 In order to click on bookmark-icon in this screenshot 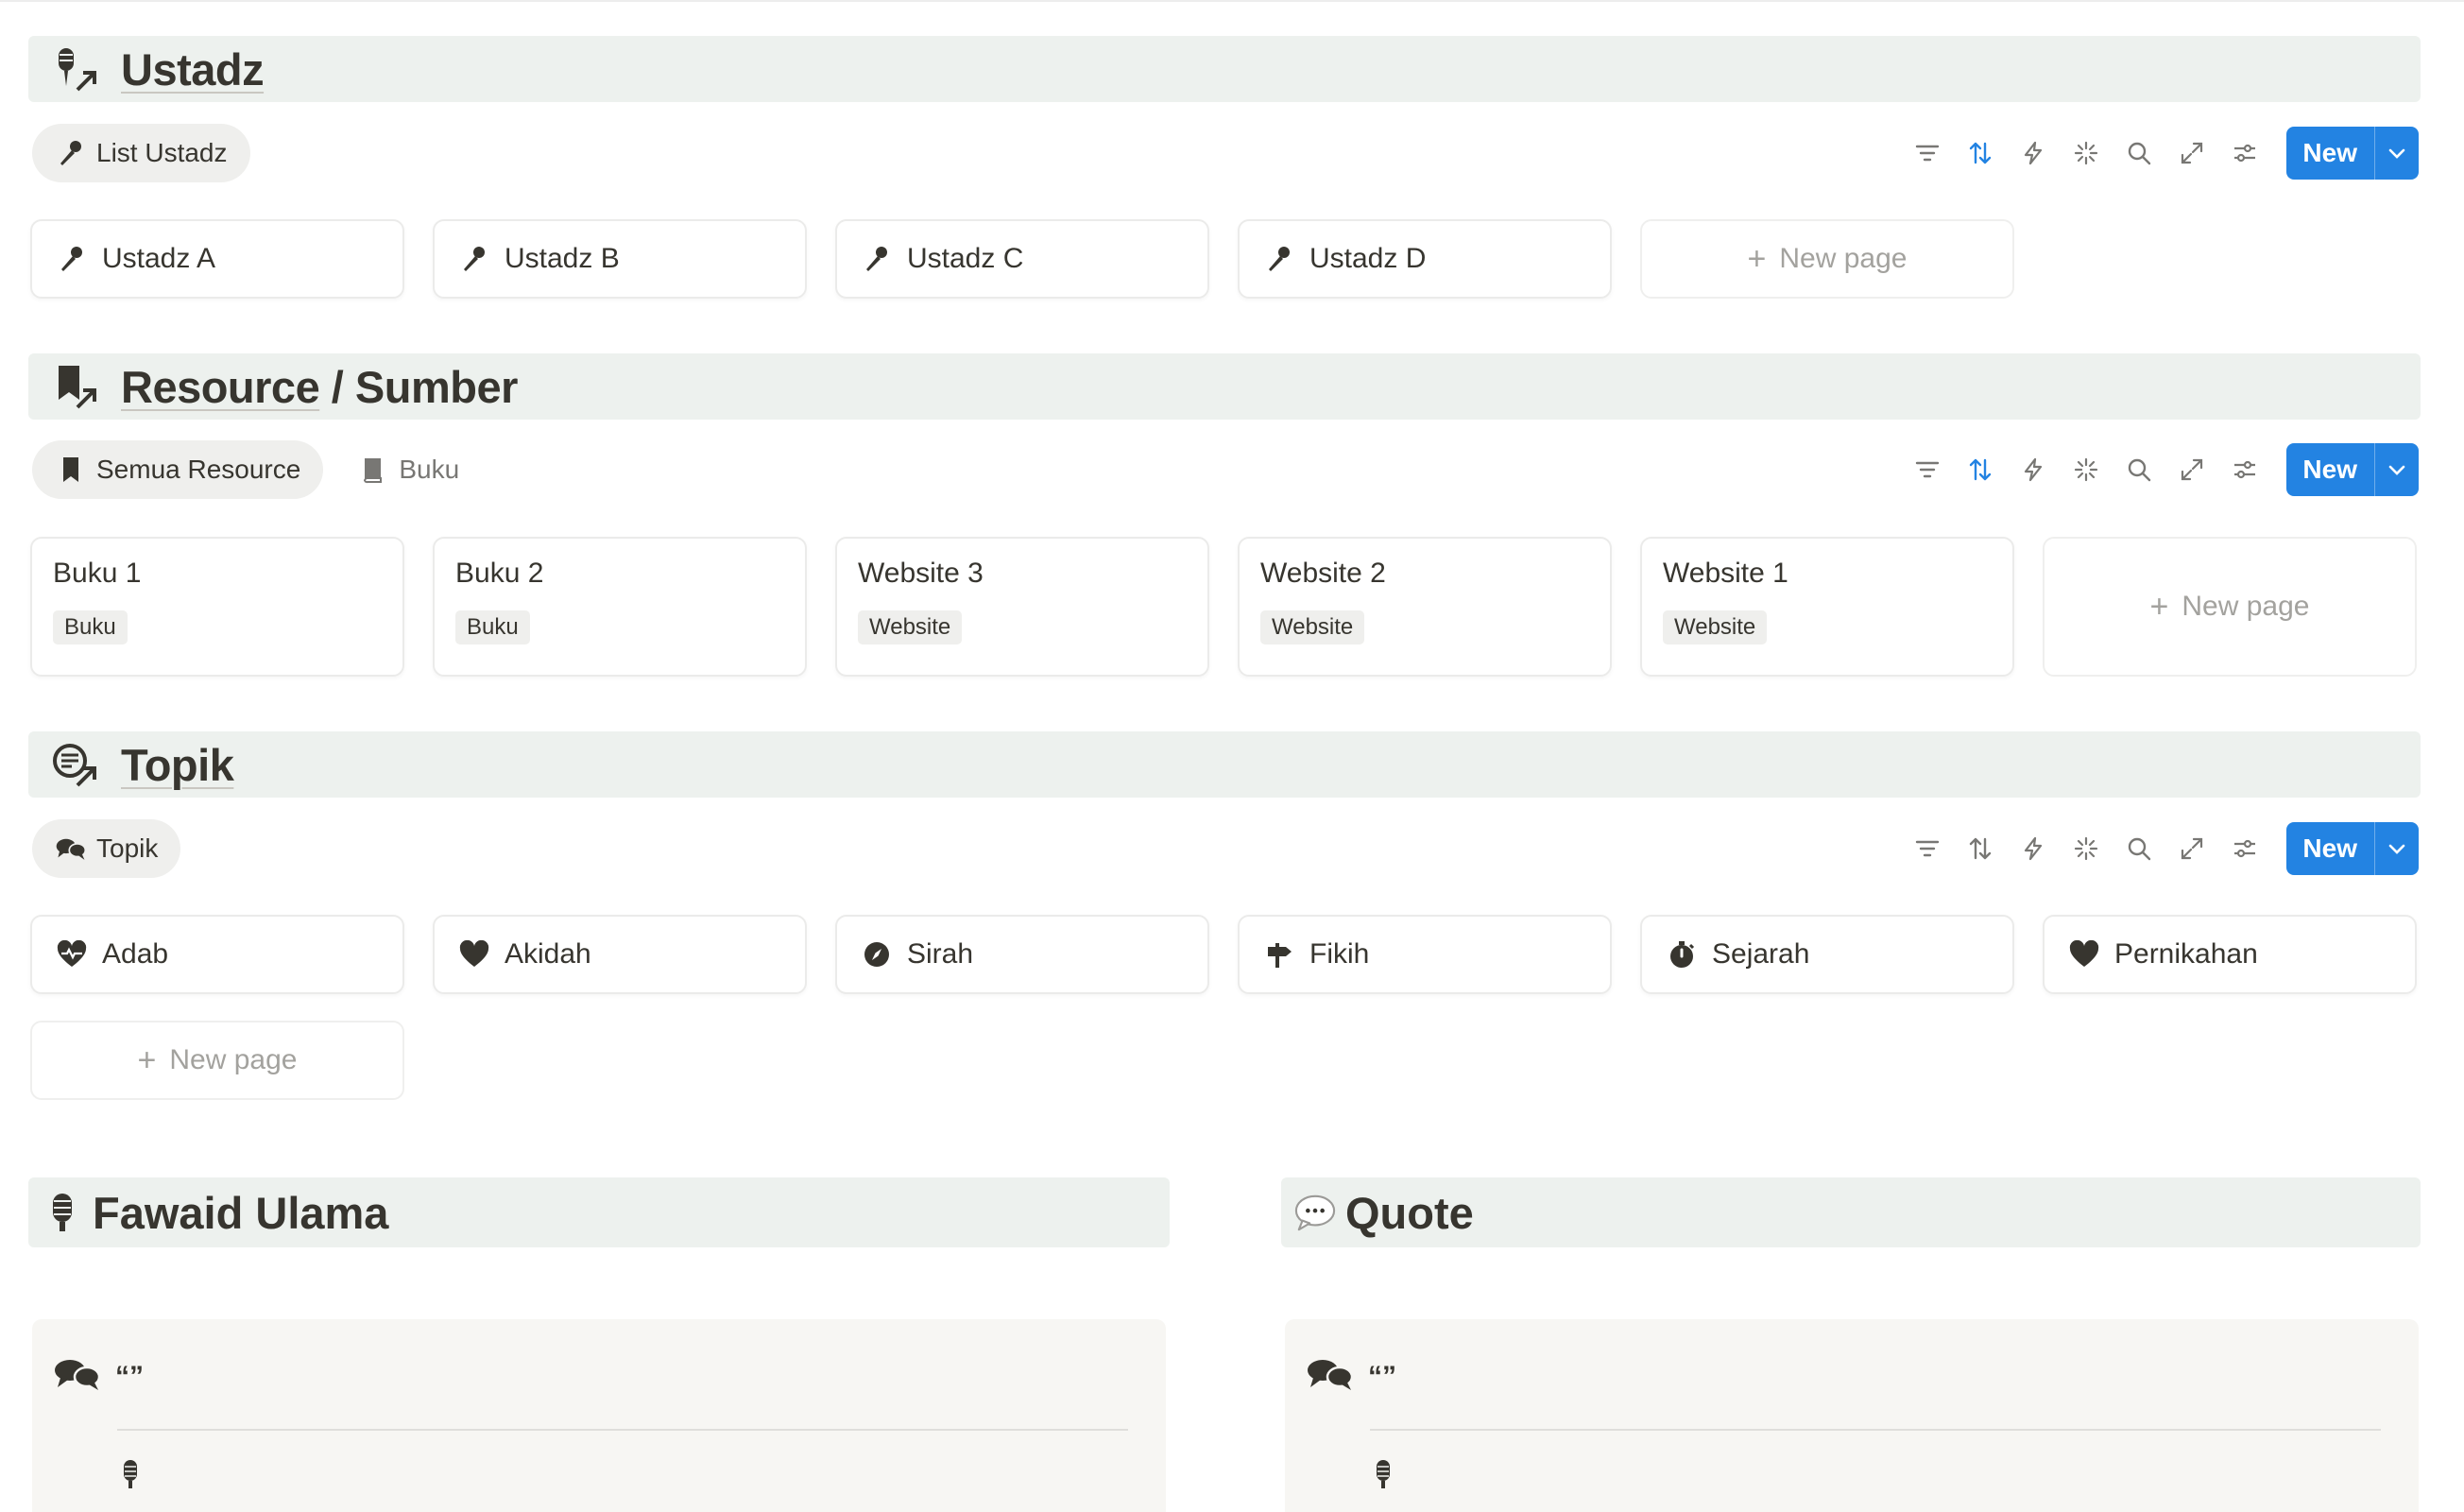, I will do `click(71, 470)`.